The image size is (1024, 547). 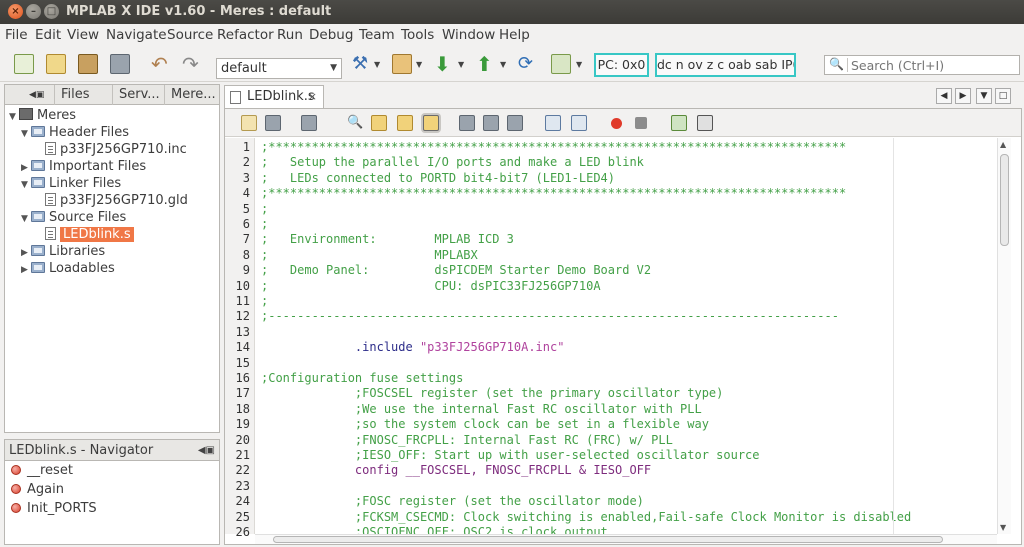 I want to click on maximize-window-button: □, so click(x=51, y=11).